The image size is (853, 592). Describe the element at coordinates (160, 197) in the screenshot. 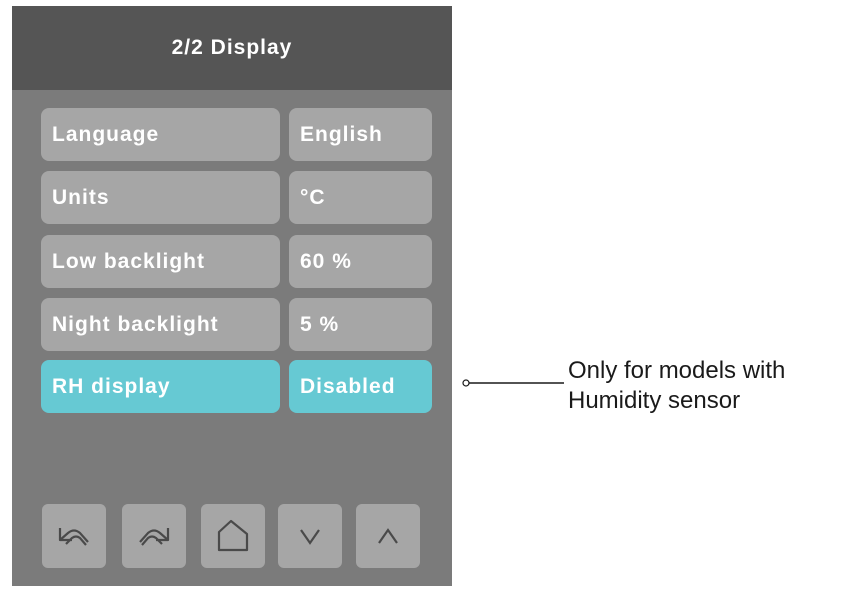

I see `units-label-button: Units` at that location.